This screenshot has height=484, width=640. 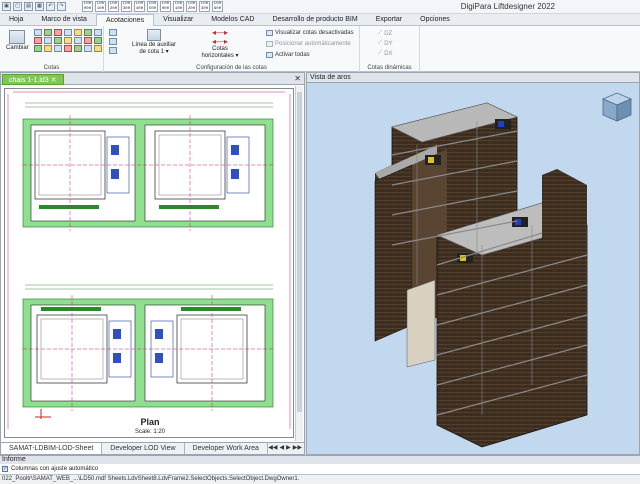 I want to click on dy-icon: ⟋, so click(x=380, y=43).